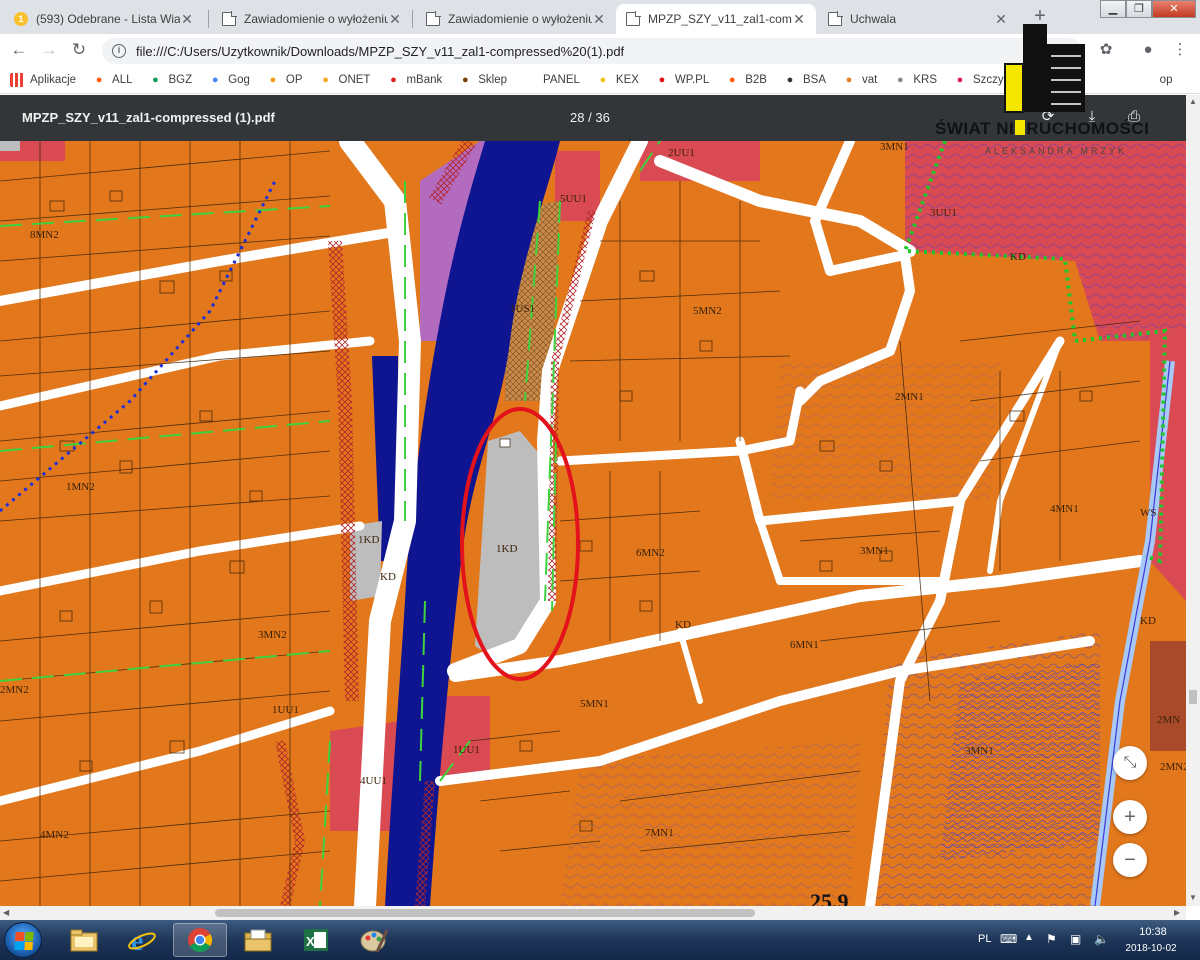 The height and width of the screenshot is (960, 1200). Describe the element at coordinates (984, 939) in the screenshot. I see `language-indicator: PL` at that location.